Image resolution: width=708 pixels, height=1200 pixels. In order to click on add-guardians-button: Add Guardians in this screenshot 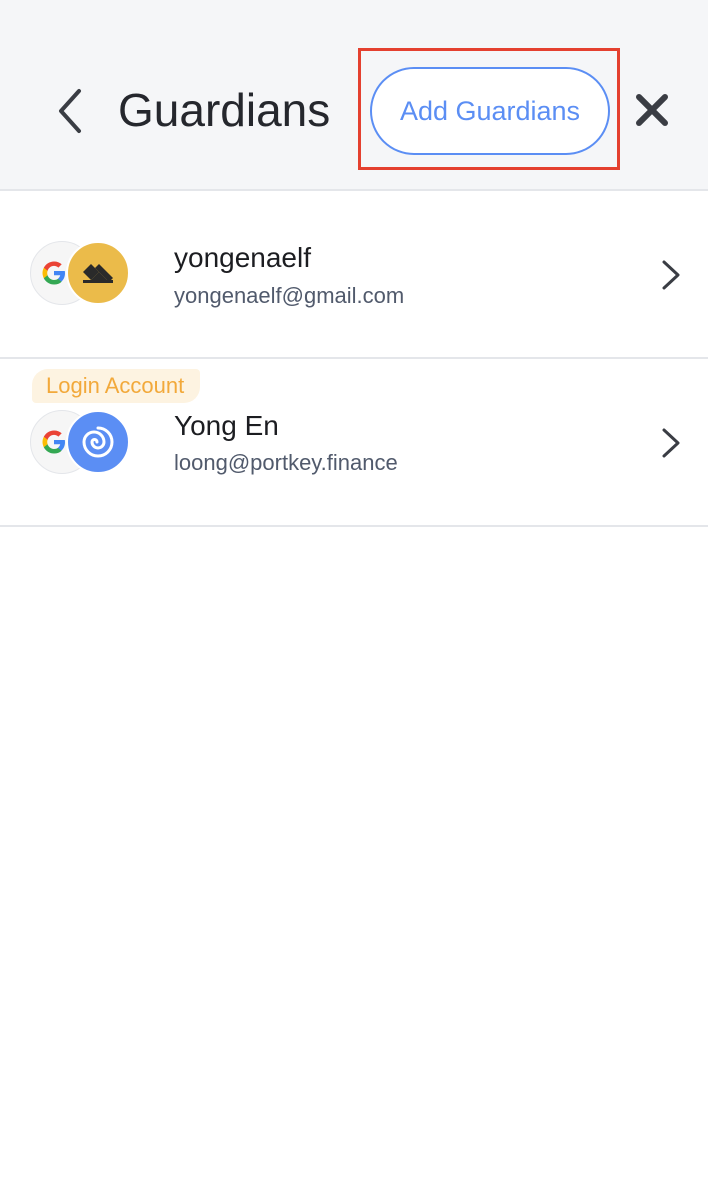, I will do `click(490, 111)`.